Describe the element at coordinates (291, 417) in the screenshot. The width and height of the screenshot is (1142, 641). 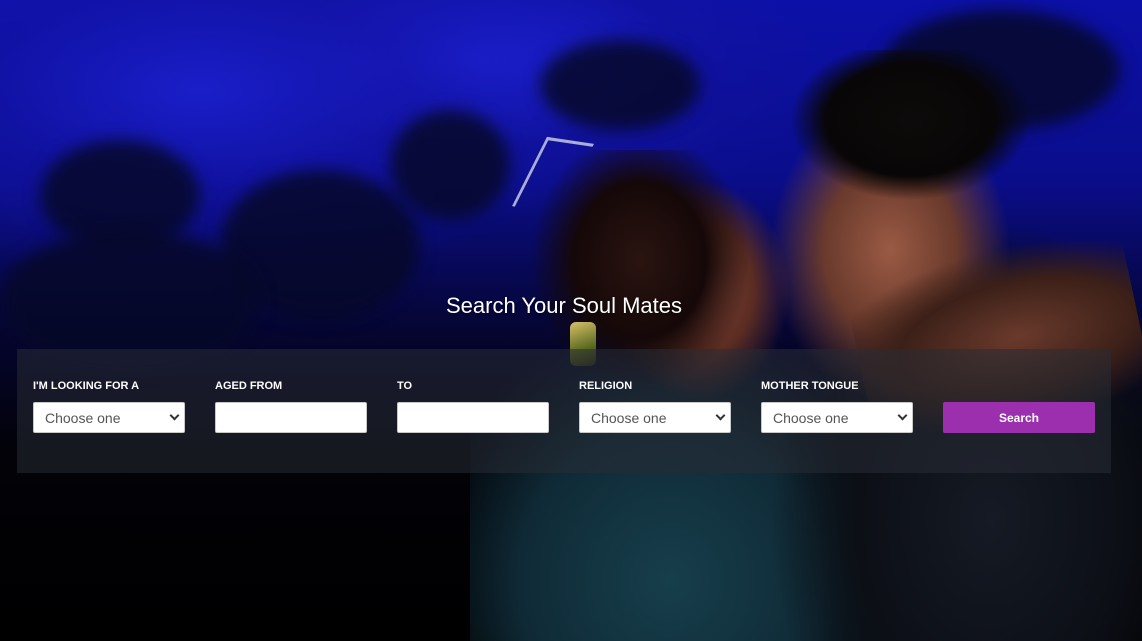
I see `aged-from-input` at that location.